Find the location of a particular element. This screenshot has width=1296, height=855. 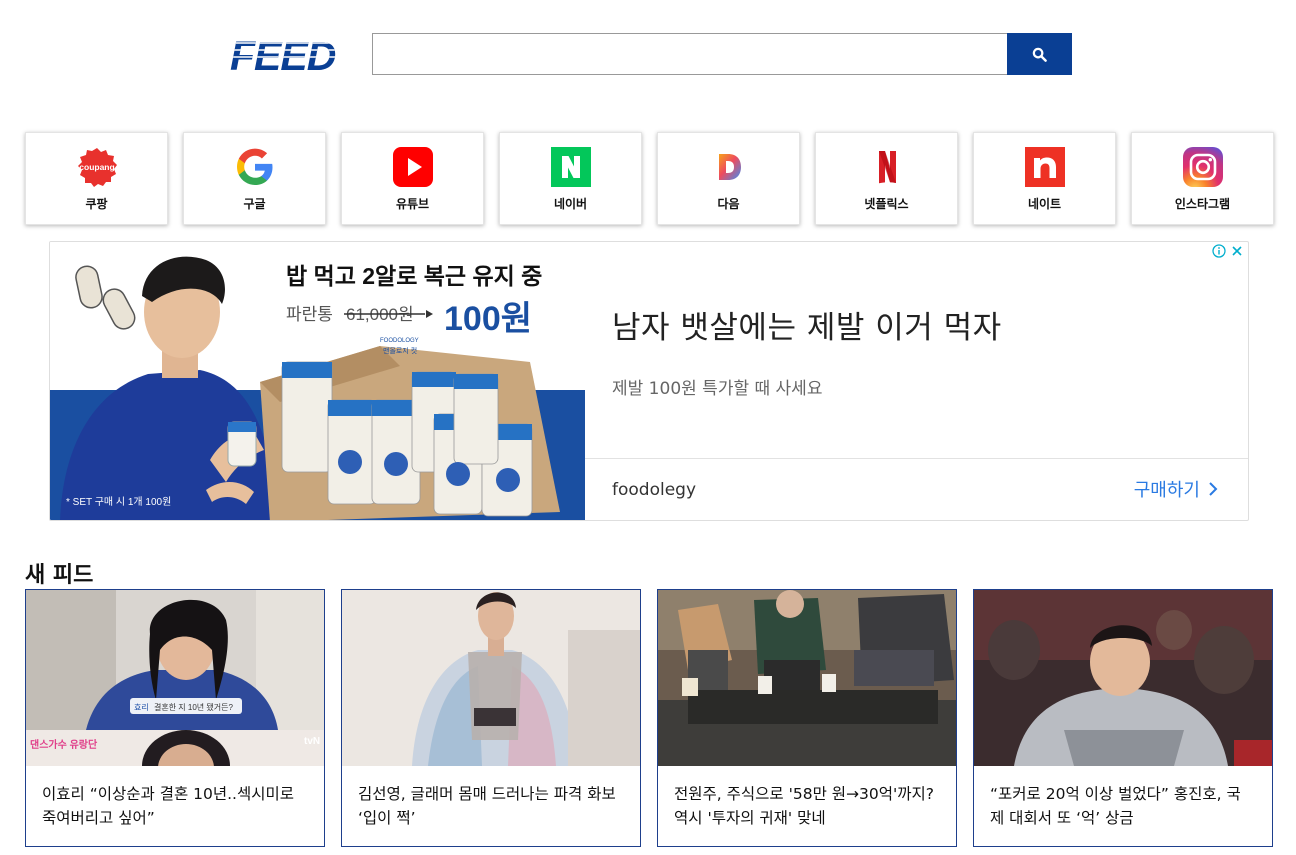

ad-choices is located at coordinates (1228, 251).